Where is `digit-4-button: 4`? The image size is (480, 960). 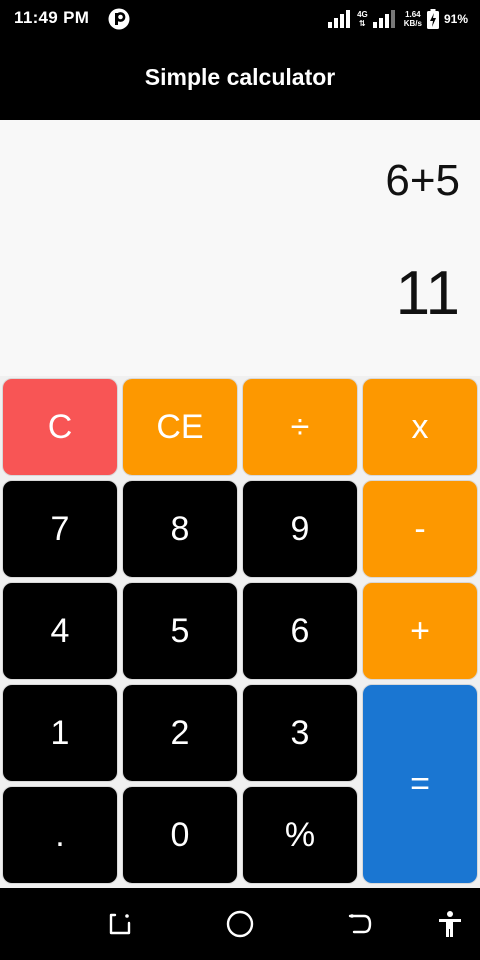 digit-4-button: 4 is located at coordinates (60, 631).